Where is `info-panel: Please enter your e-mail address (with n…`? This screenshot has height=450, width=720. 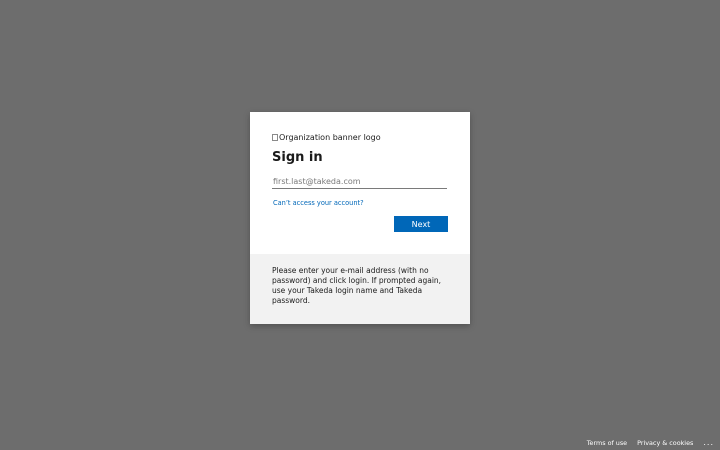
info-panel: Please enter your e-mail address (with n… is located at coordinates (360, 289).